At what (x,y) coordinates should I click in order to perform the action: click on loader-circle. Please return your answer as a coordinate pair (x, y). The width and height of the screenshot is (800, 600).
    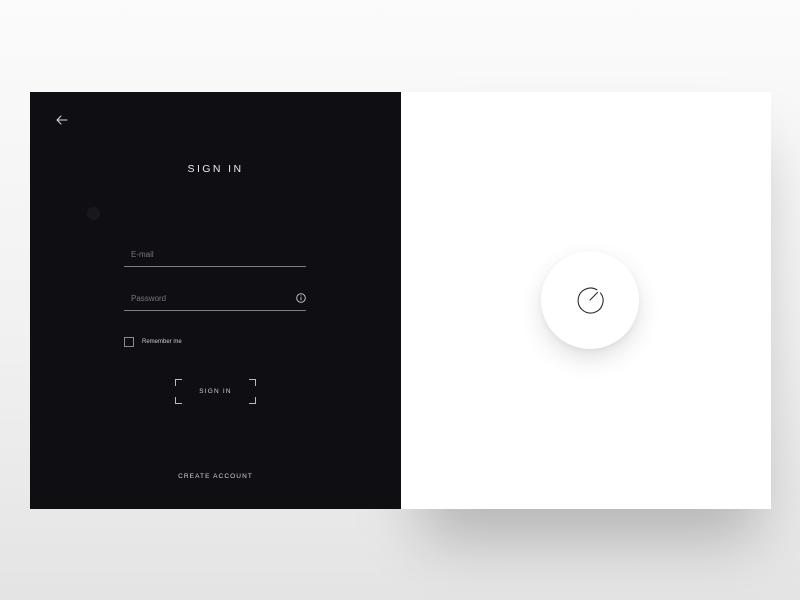
    Looking at the image, I should click on (590, 300).